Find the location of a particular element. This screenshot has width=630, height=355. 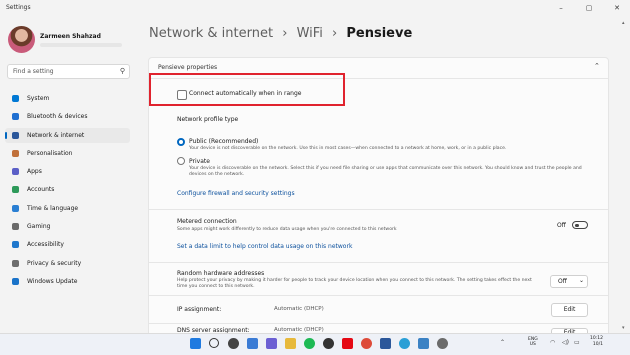

sidebar-item-time-language: Time & language is located at coordinates (67, 208).